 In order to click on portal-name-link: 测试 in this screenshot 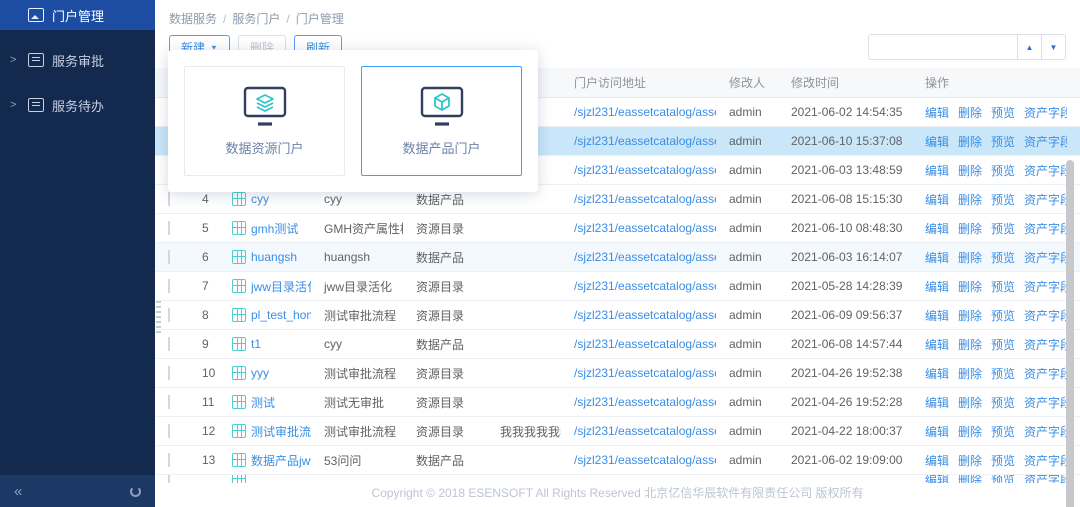, I will do `click(263, 402)`.